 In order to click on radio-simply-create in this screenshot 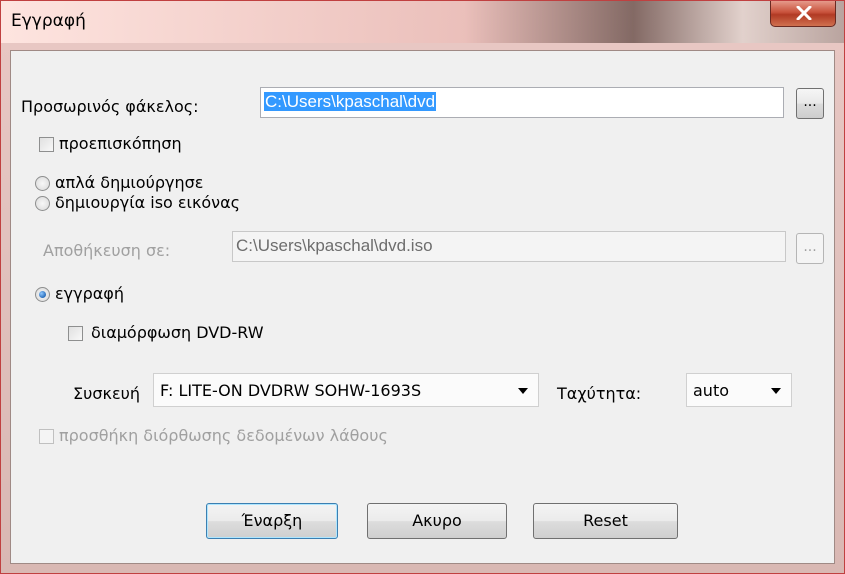, I will do `click(42, 183)`.